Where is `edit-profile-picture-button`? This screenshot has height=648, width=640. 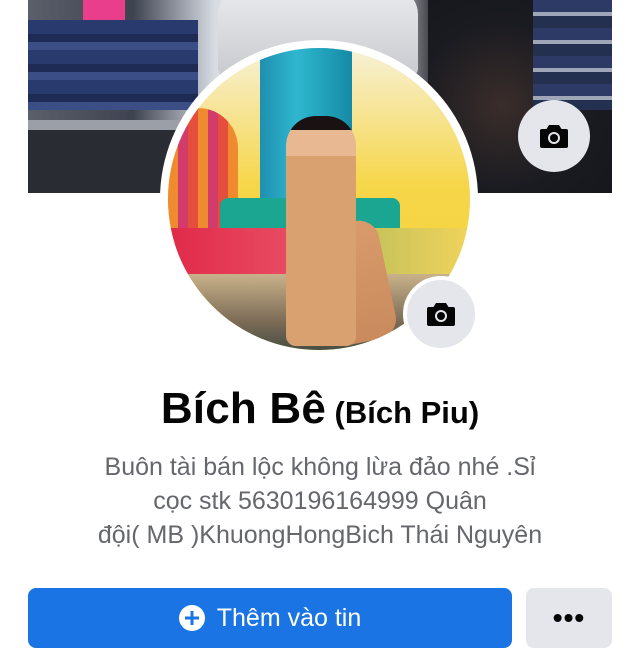
edit-profile-picture-button is located at coordinates (441, 314).